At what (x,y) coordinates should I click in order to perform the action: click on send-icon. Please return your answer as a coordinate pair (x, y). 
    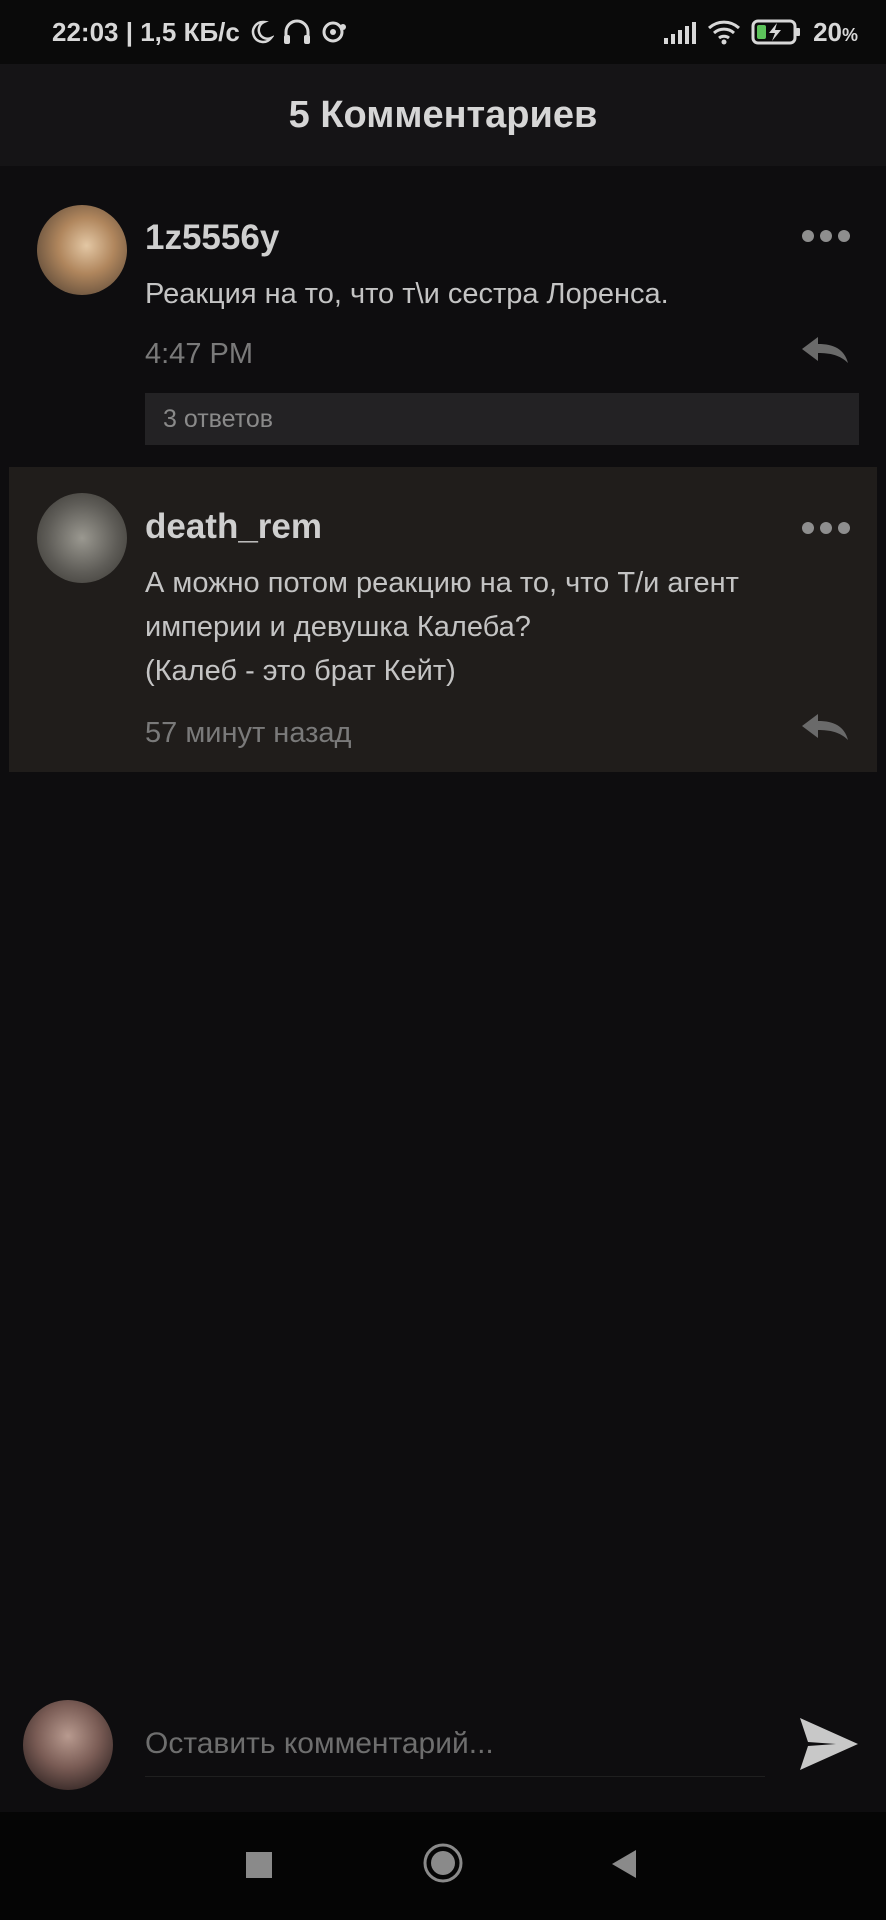
    Looking at the image, I should click on (828, 1744).